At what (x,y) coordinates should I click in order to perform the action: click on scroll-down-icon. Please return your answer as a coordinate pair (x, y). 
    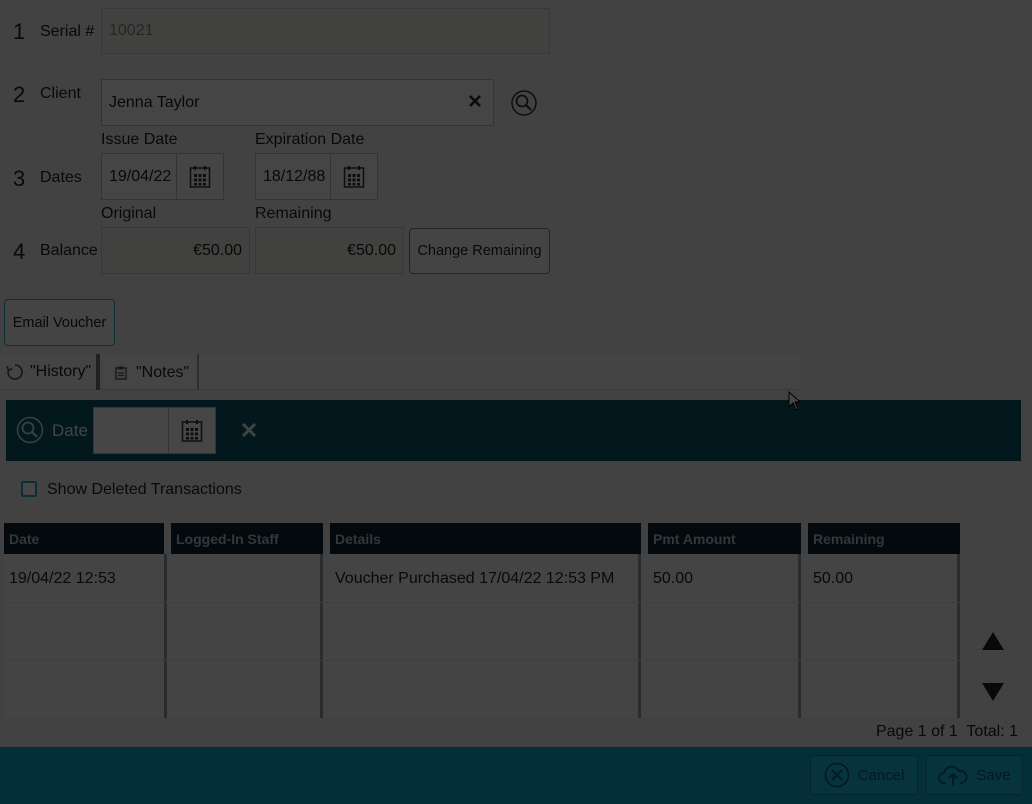
    Looking at the image, I should click on (993, 692).